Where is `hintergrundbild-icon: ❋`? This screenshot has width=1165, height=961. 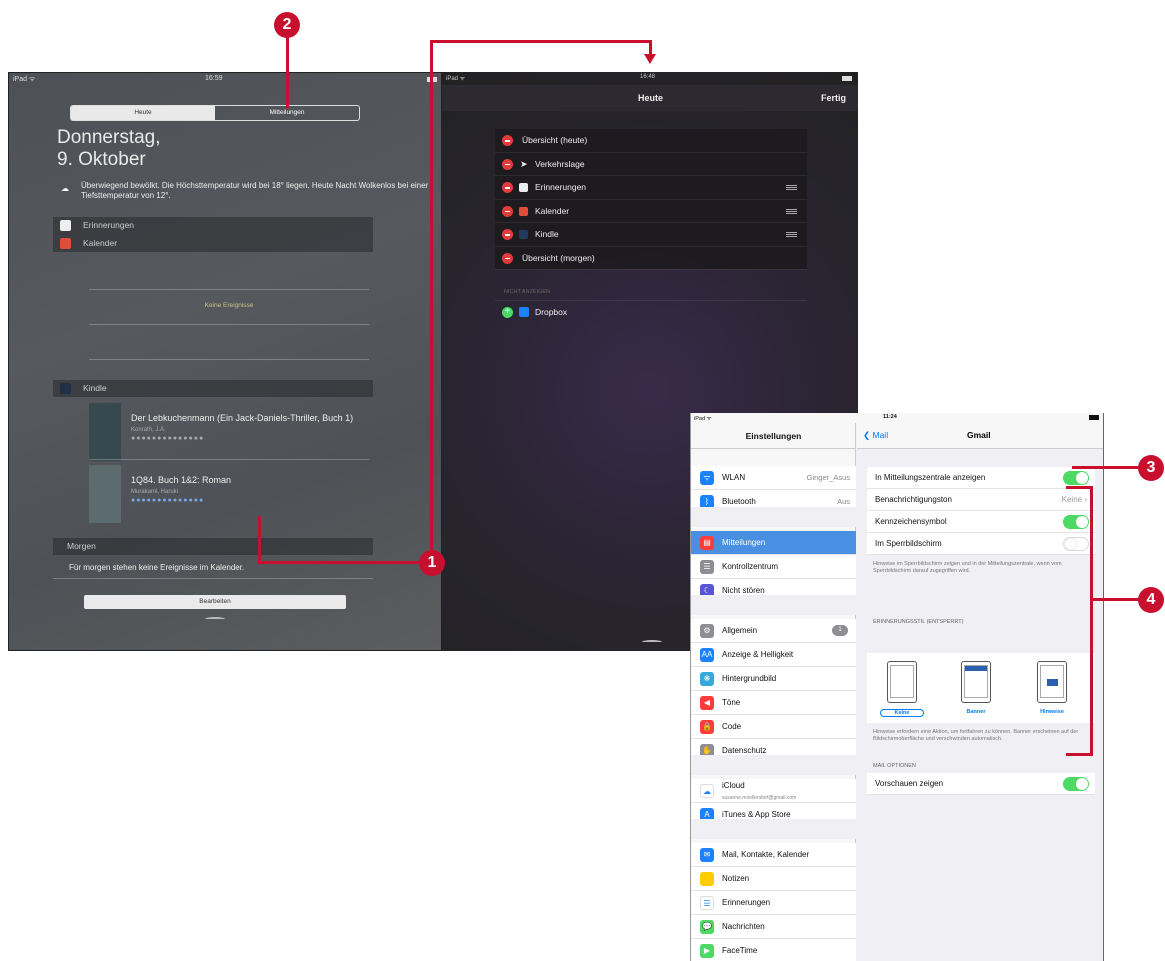
hintergrundbild-icon: ❋ is located at coordinates (707, 679).